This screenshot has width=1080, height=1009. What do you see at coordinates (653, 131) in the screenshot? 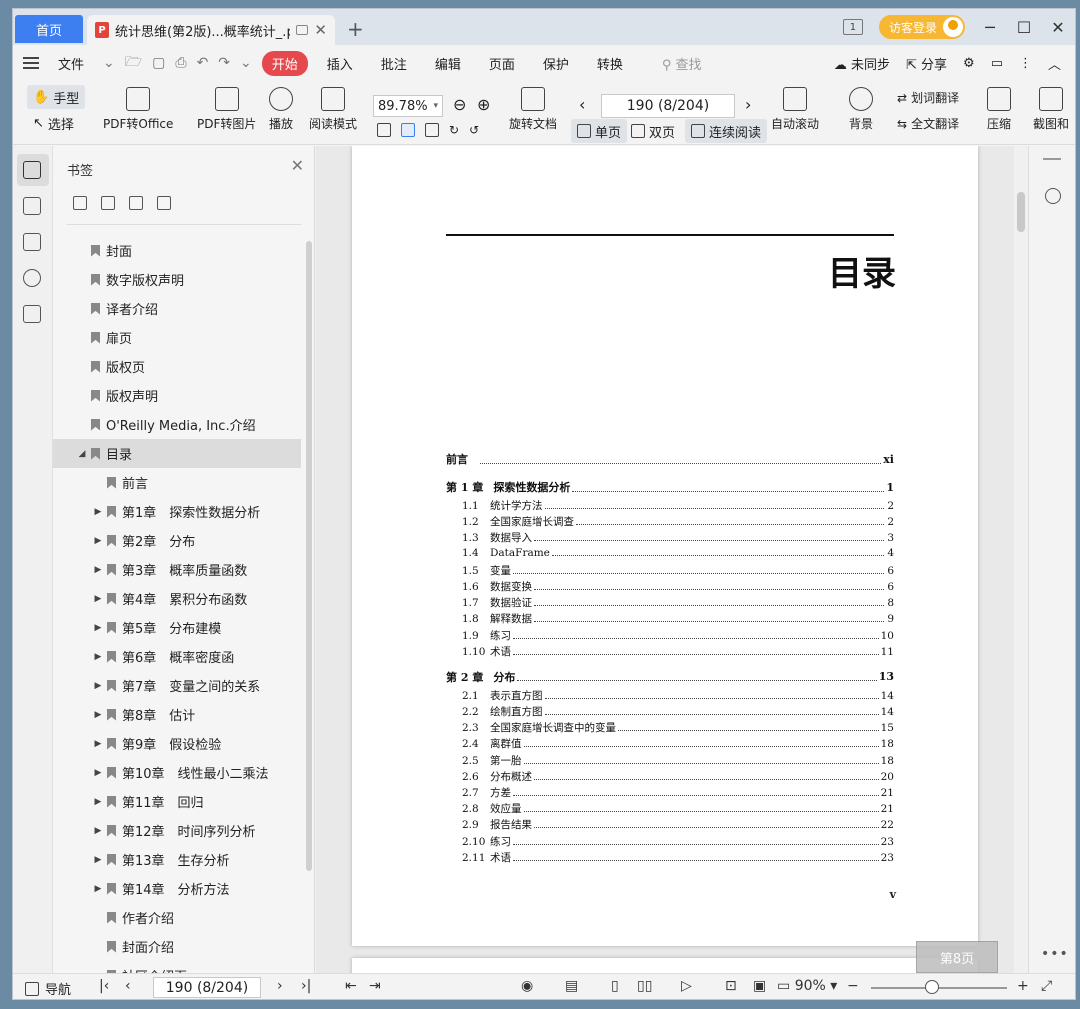
I see `double-page-button: 双页` at bounding box center [653, 131].